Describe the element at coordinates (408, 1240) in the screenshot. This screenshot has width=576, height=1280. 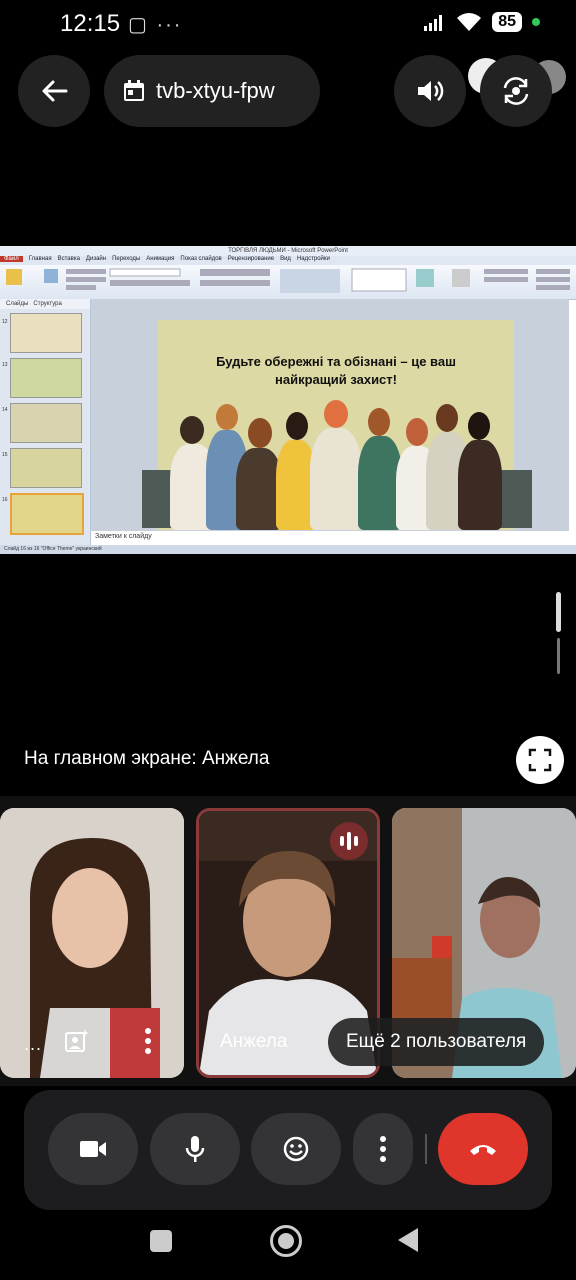
I see `nav-back-button` at that location.